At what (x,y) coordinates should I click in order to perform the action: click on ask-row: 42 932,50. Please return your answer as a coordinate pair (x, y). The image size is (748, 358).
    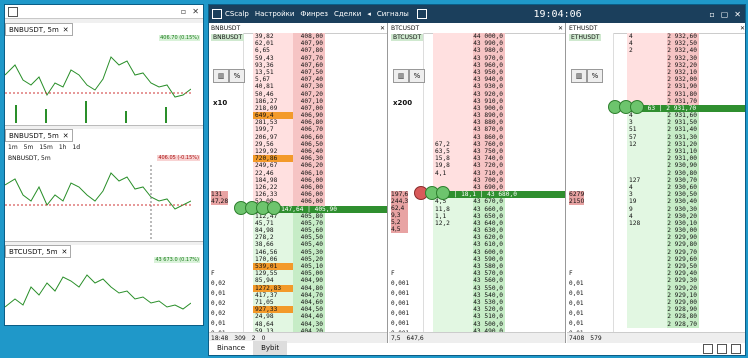
    Looking at the image, I should click on (686, 44).